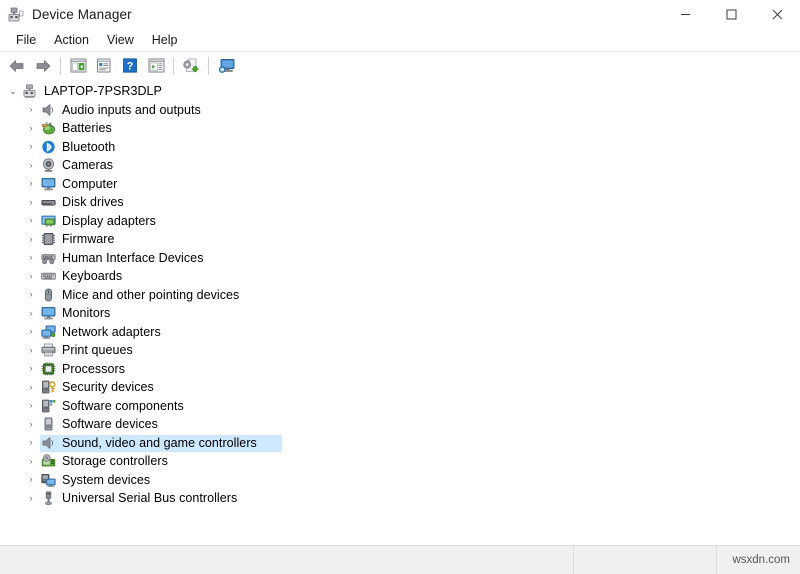  I want to click on tree-item-label: Firmware, so click(88, 239).